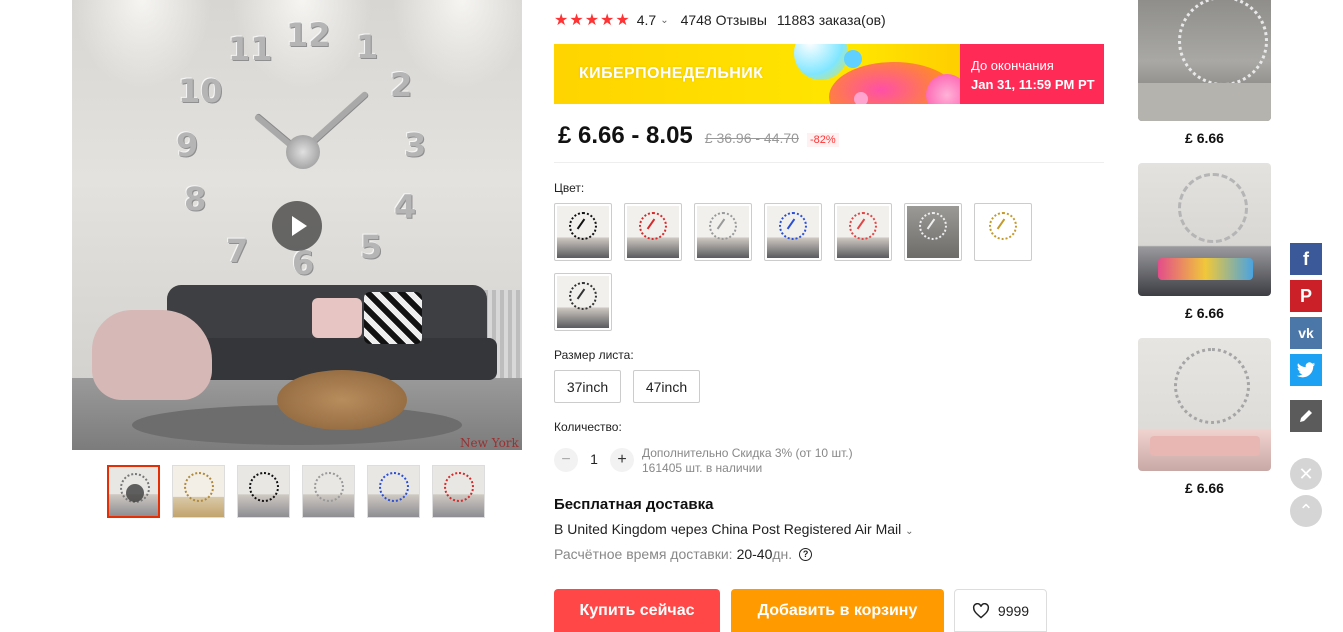 This screenshot has width=1343, height=632. What do you see at coordinates (587, 386) in the screenshot?
I see `size-option-37inch: 37inch` at bounding box center [587, 386].